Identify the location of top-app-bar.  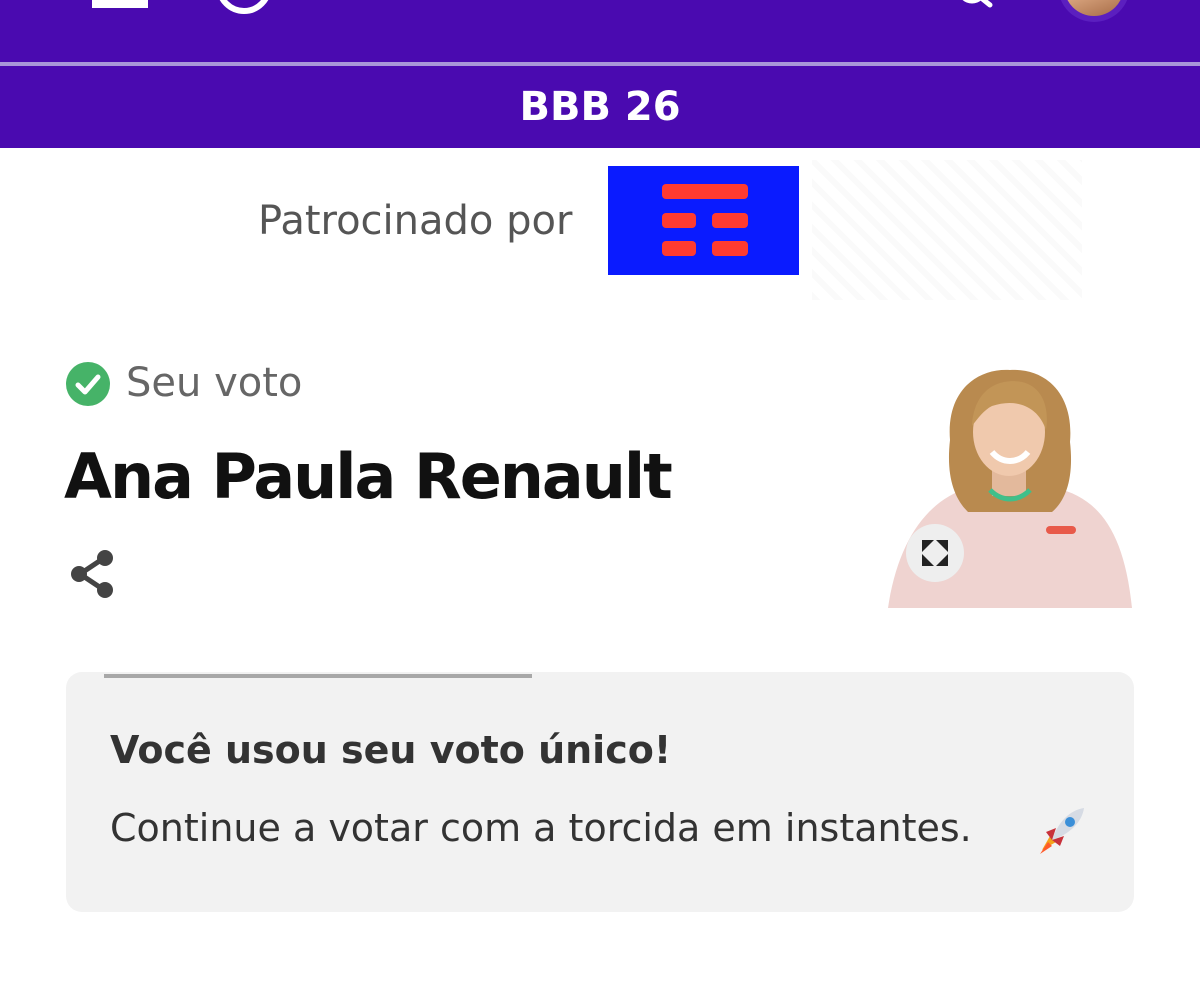
(600, 31).